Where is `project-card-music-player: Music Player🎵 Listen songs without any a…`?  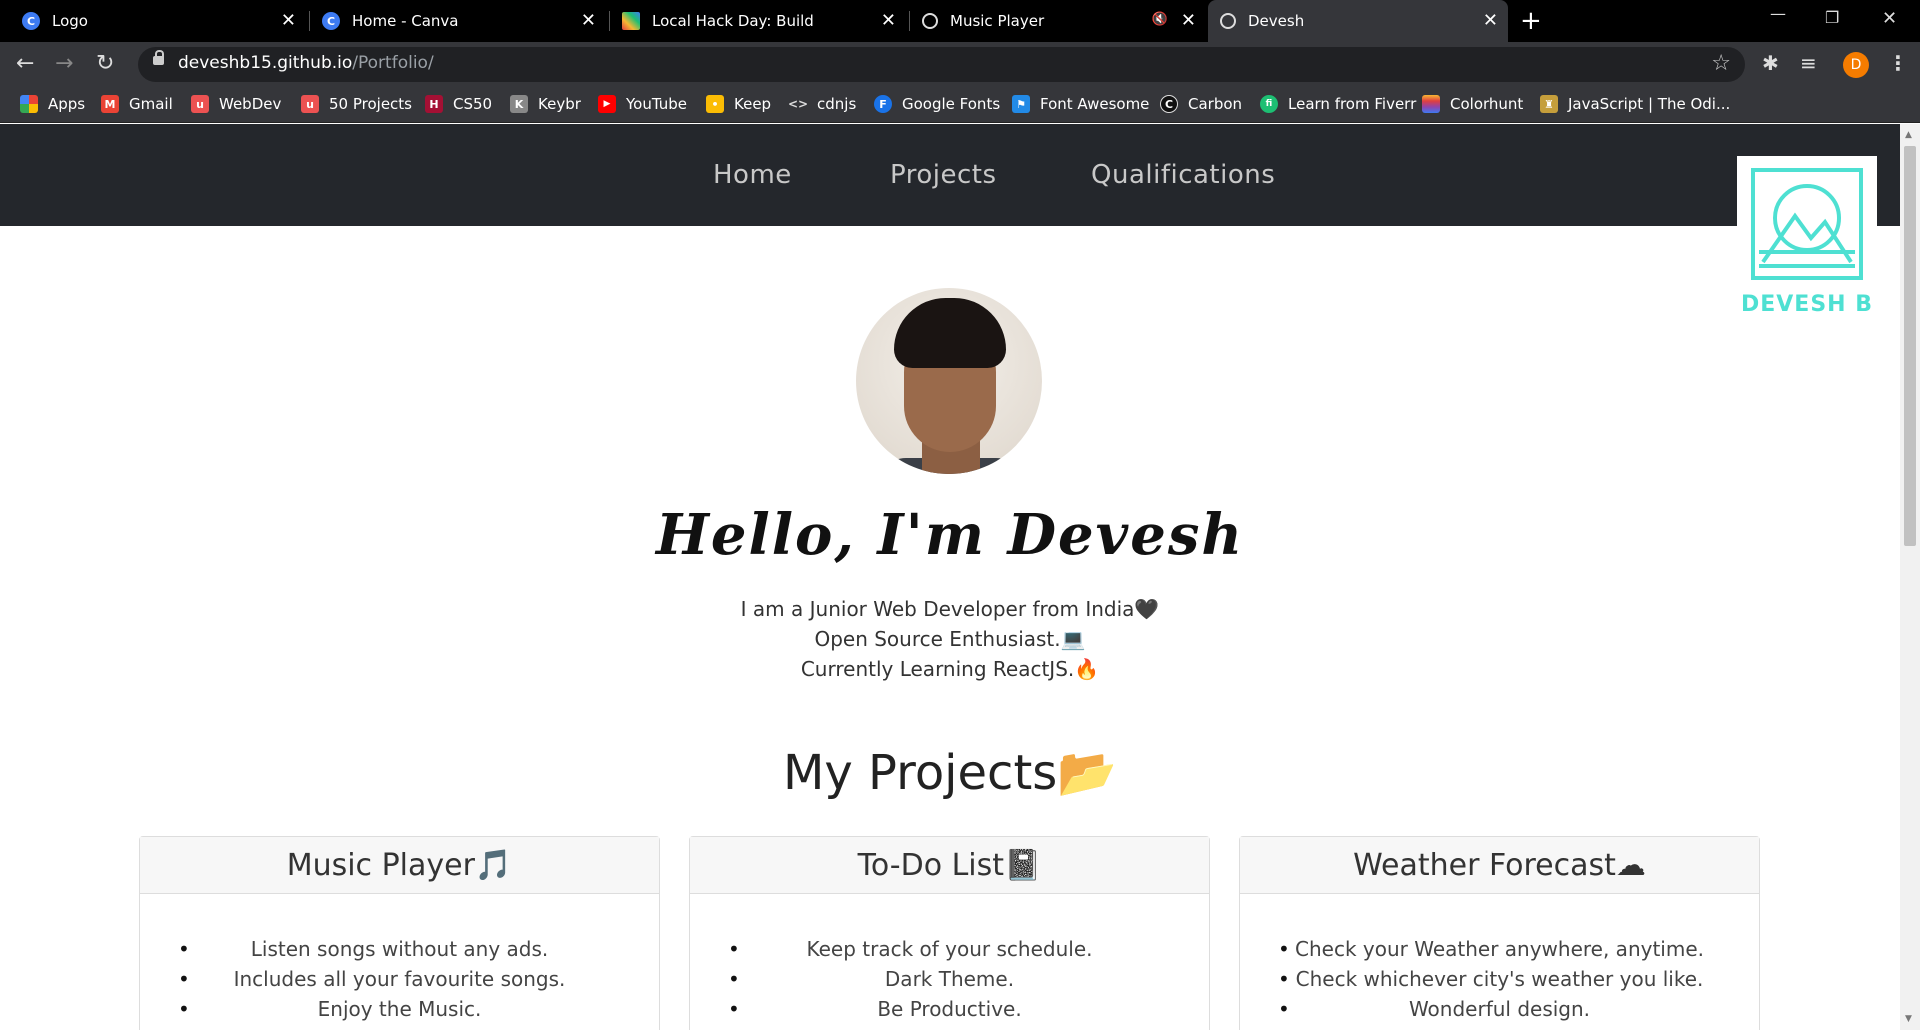 project-card-music-player: Music Player🎵 Listen songs without any a… is located at coordinates (399, 933).